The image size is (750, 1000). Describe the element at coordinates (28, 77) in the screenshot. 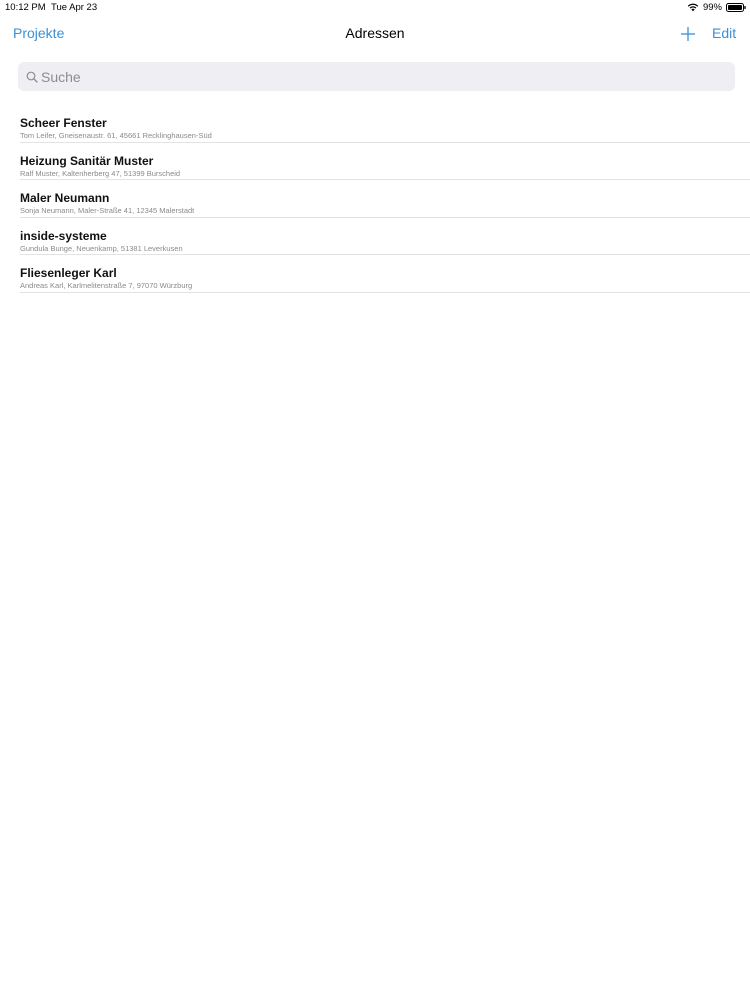

I see `search-icon` at that location.